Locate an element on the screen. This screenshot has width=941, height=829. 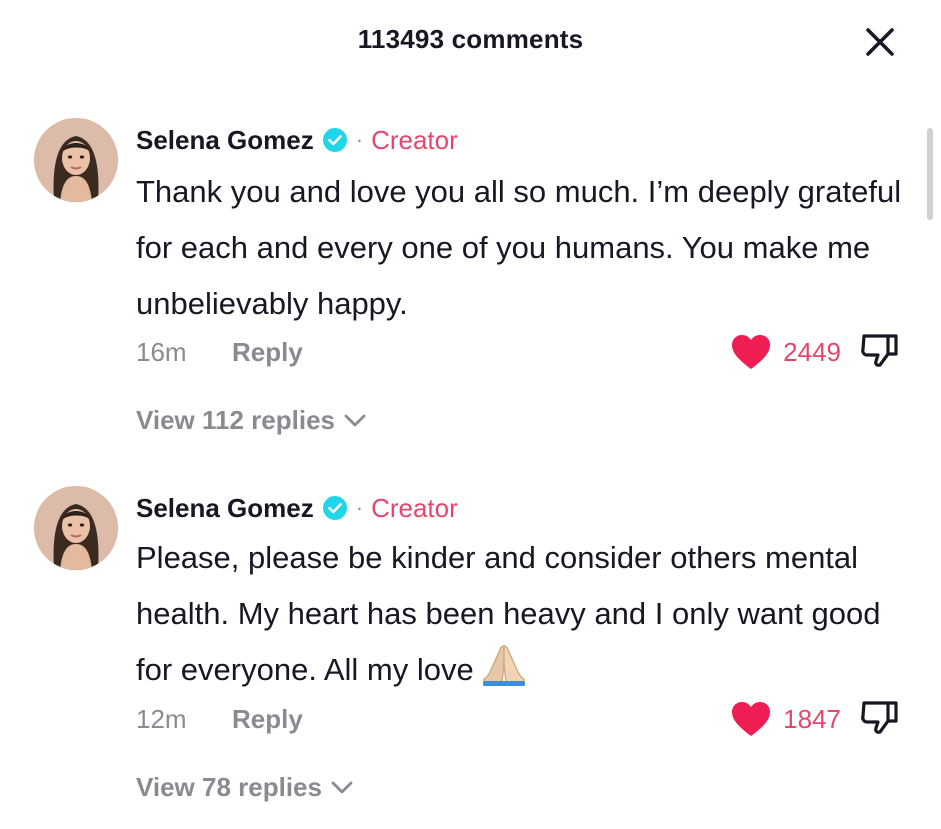
close-icon is located at coordinates (880, 42).